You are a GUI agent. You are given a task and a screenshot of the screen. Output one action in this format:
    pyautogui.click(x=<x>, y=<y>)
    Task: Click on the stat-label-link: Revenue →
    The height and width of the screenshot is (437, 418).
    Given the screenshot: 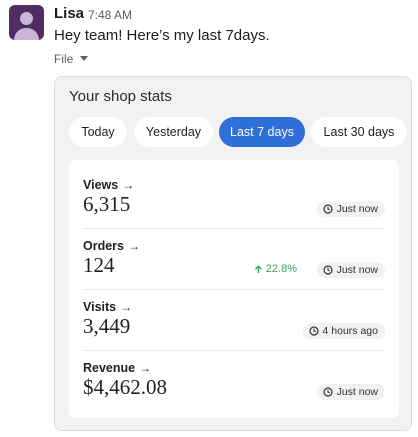 What is the action you would take?
    pyautogui.click(x=117, y=368)
    